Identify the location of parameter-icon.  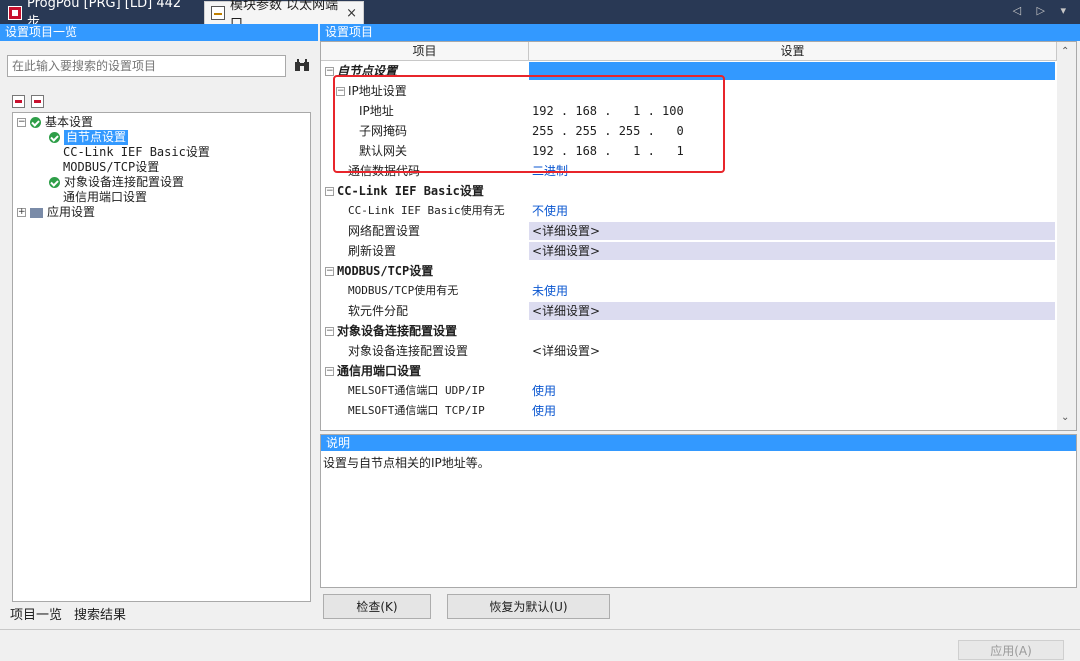
(218, 13).